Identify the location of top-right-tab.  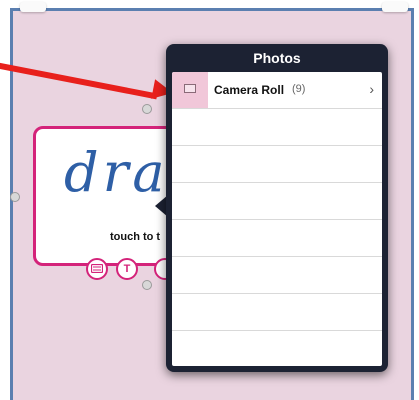
(395, 7).